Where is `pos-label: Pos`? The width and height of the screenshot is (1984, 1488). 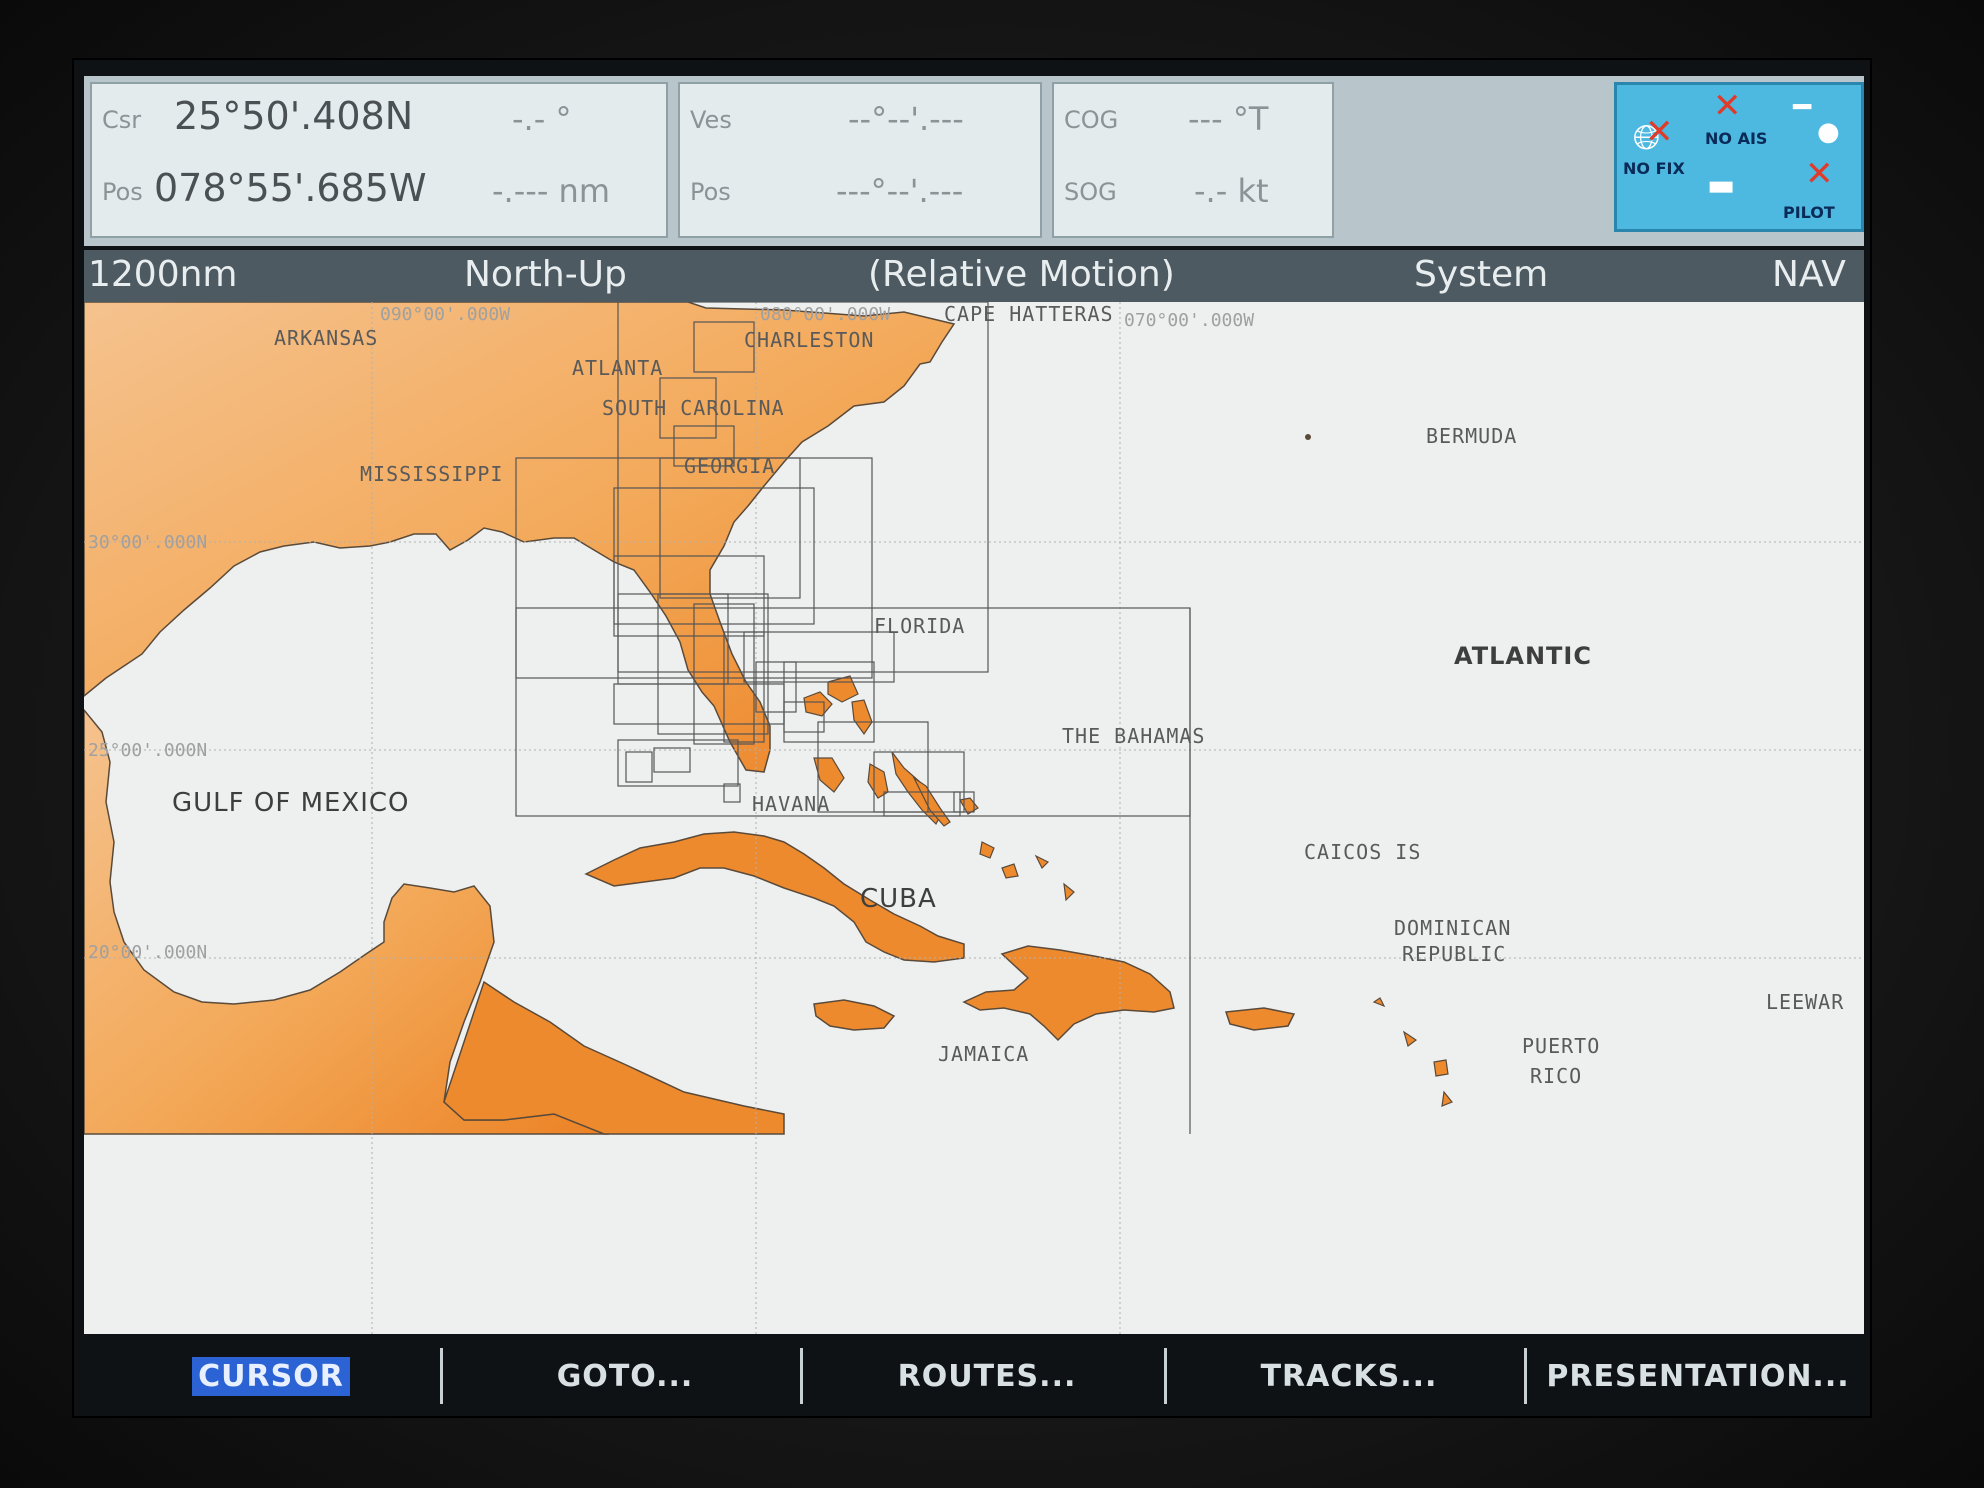
pos-label: Pos is located at coordinates (122, 192).